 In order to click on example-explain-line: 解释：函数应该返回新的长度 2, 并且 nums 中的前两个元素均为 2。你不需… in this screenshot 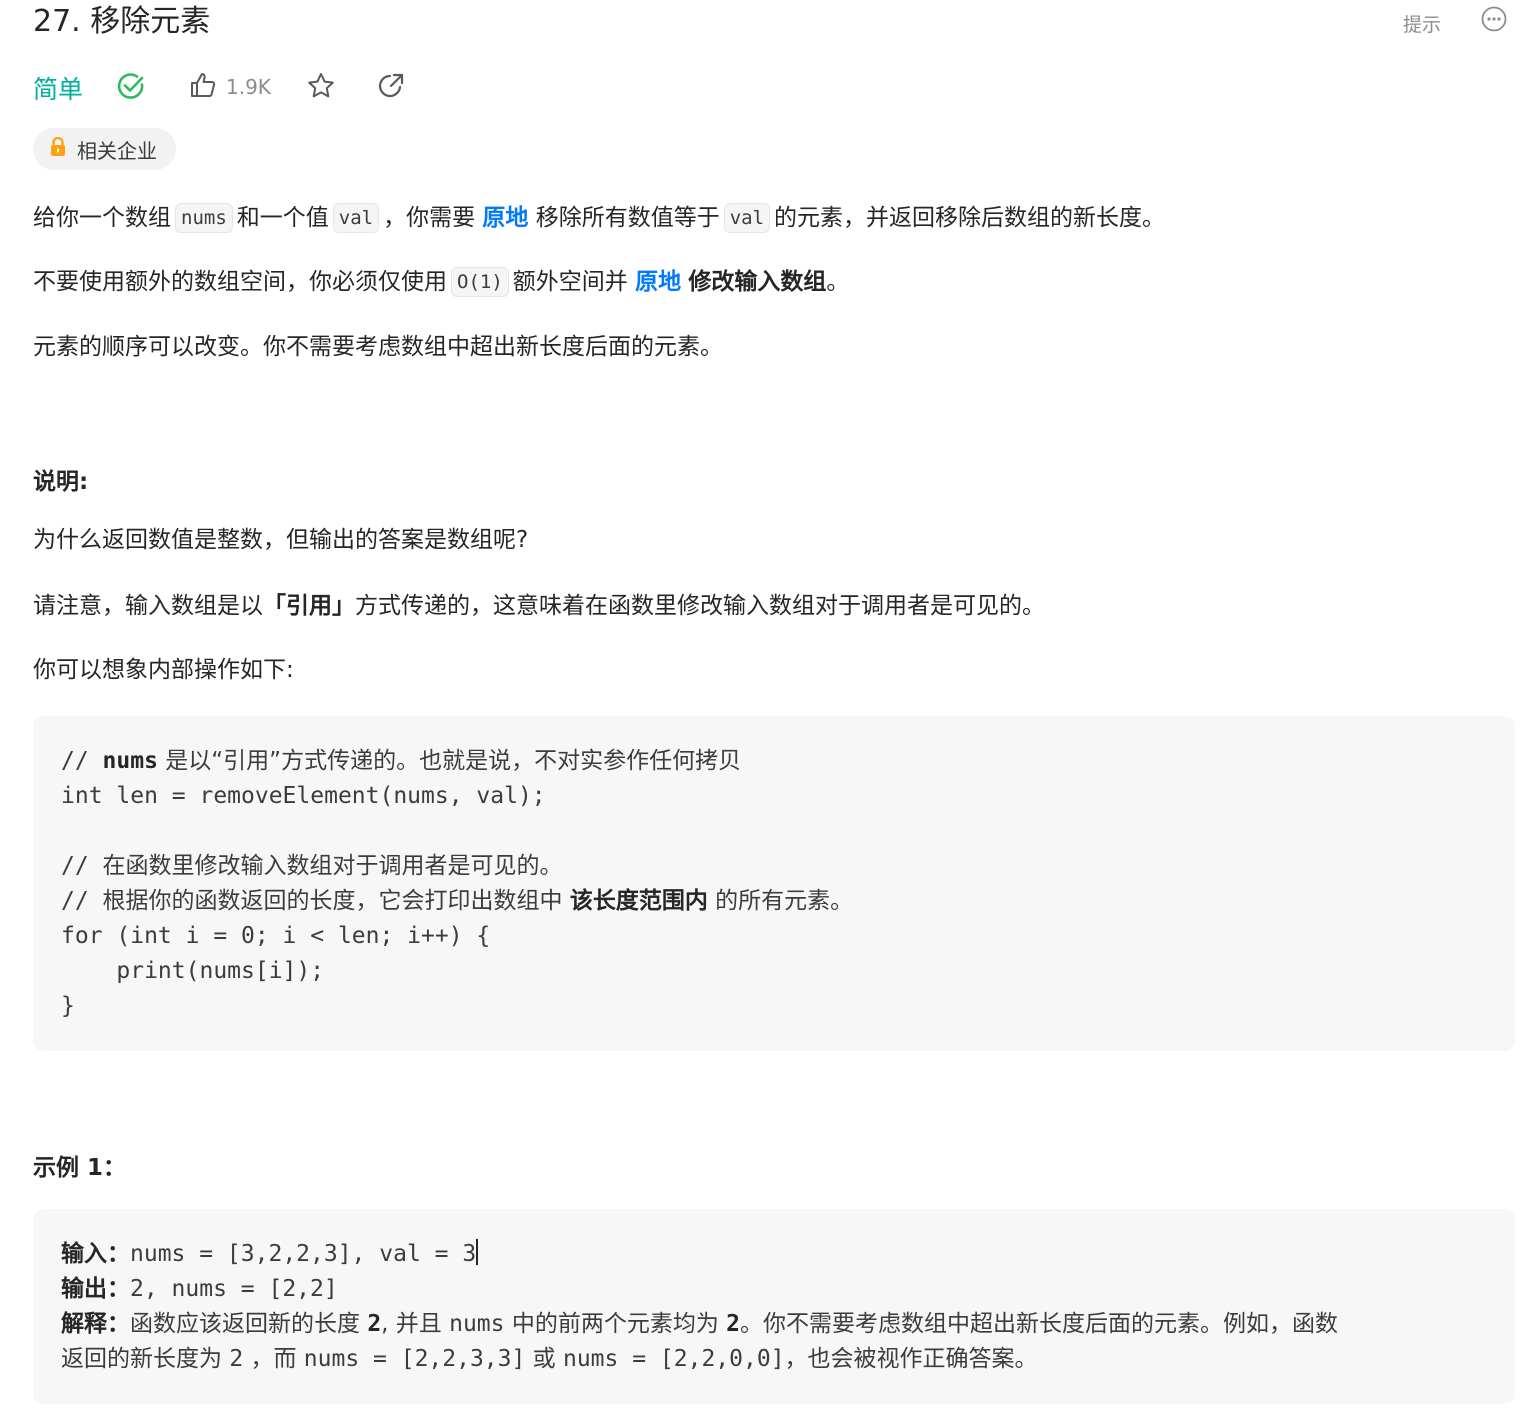, I will do `click(699, 1324)`.